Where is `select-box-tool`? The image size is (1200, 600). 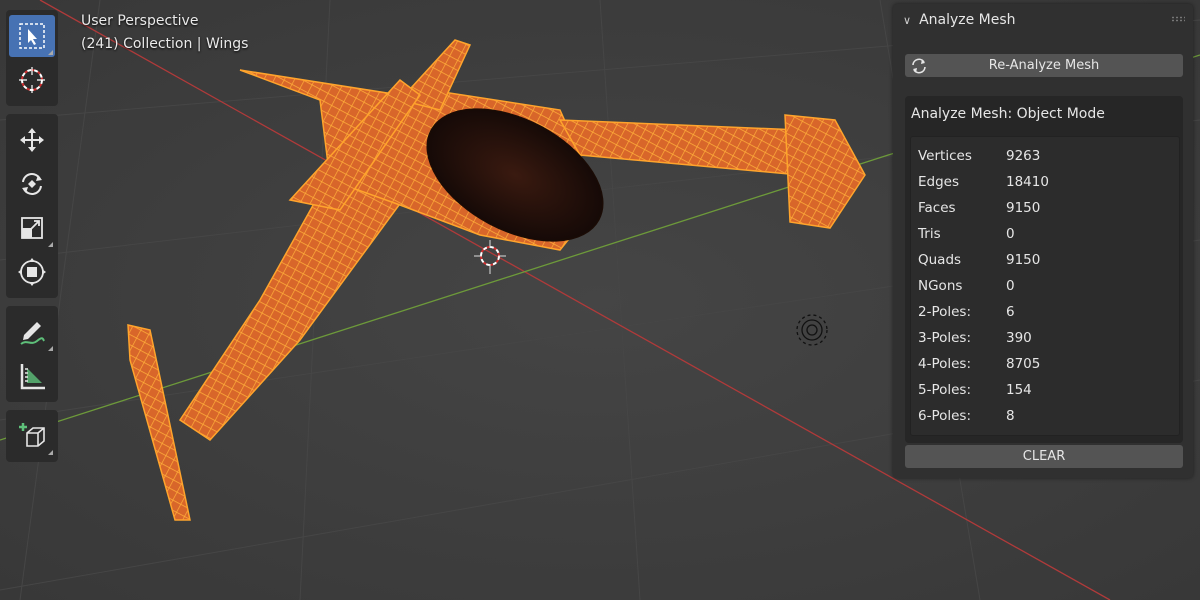 select-box-tool is located at coordinates (32, 36).